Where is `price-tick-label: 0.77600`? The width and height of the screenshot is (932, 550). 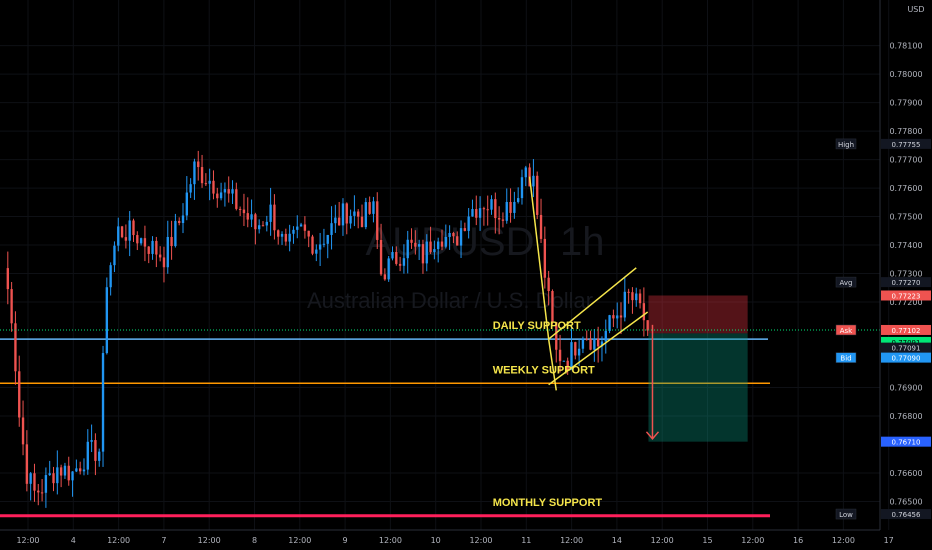
price-tick-label: 0.77600 is located at coordinates (905, 188).